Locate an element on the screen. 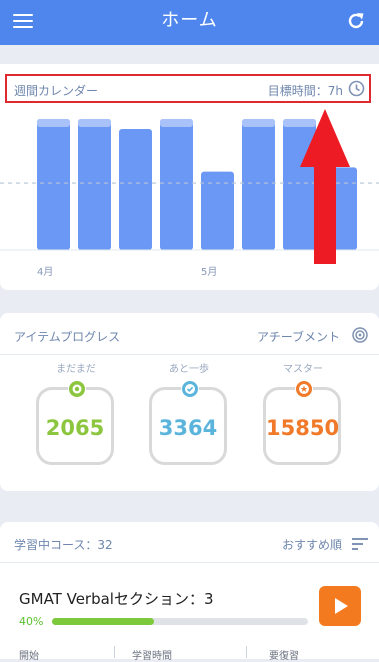 This screenshot has width=379, height=662. clock-icon is located at coordinates (356, 88).